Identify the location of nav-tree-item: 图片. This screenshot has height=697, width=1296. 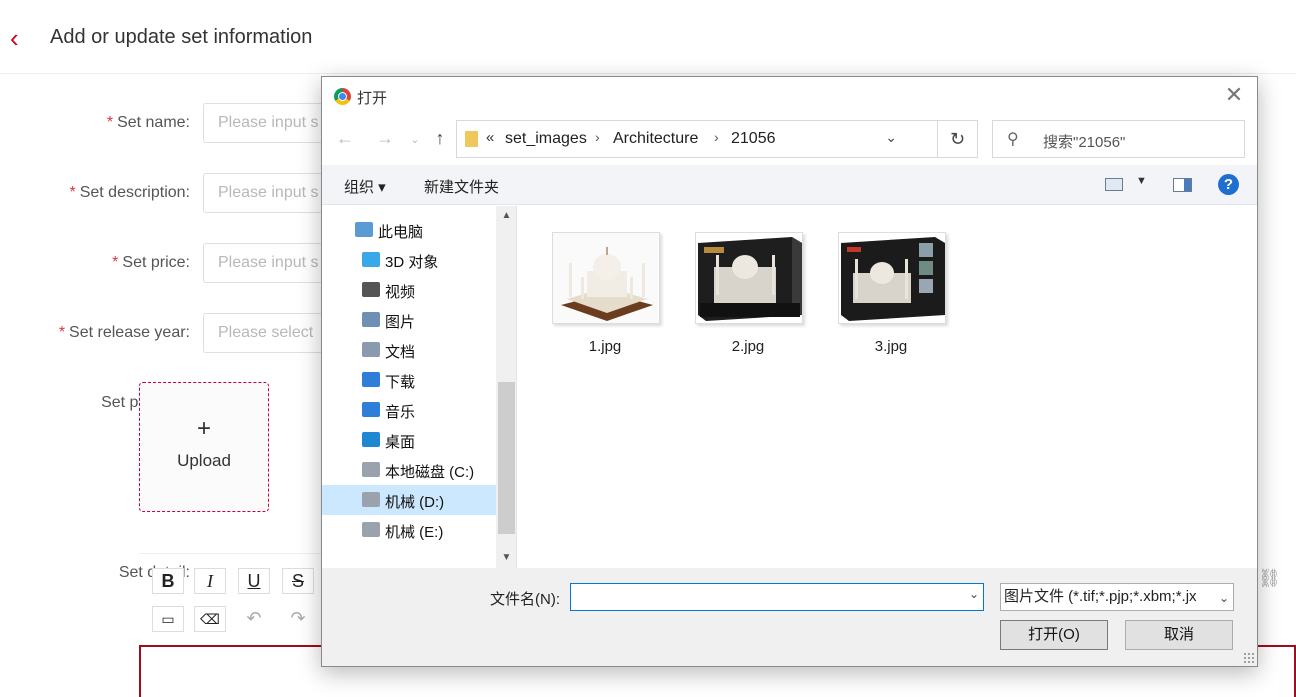
(409, 320).